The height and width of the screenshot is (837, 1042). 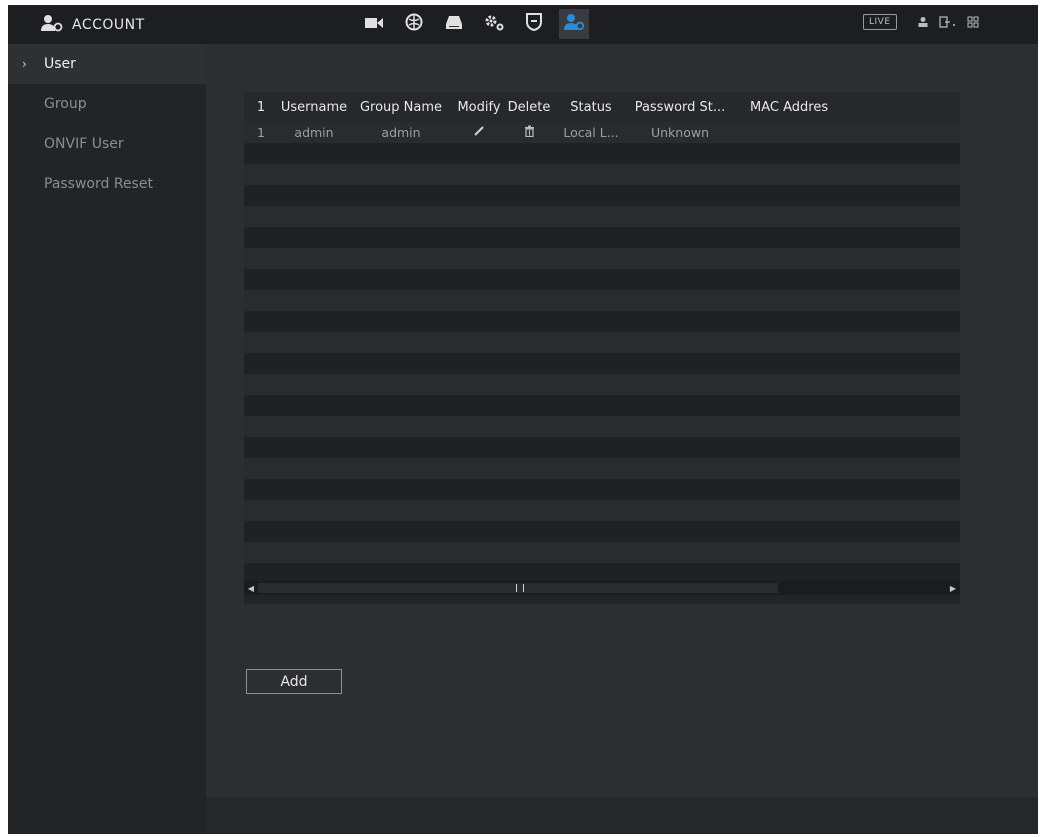 What do you see at coordinates (107, 104) in the screenshot?
I see `sidebar-item-group: Group` at bounding box center [107, 104].